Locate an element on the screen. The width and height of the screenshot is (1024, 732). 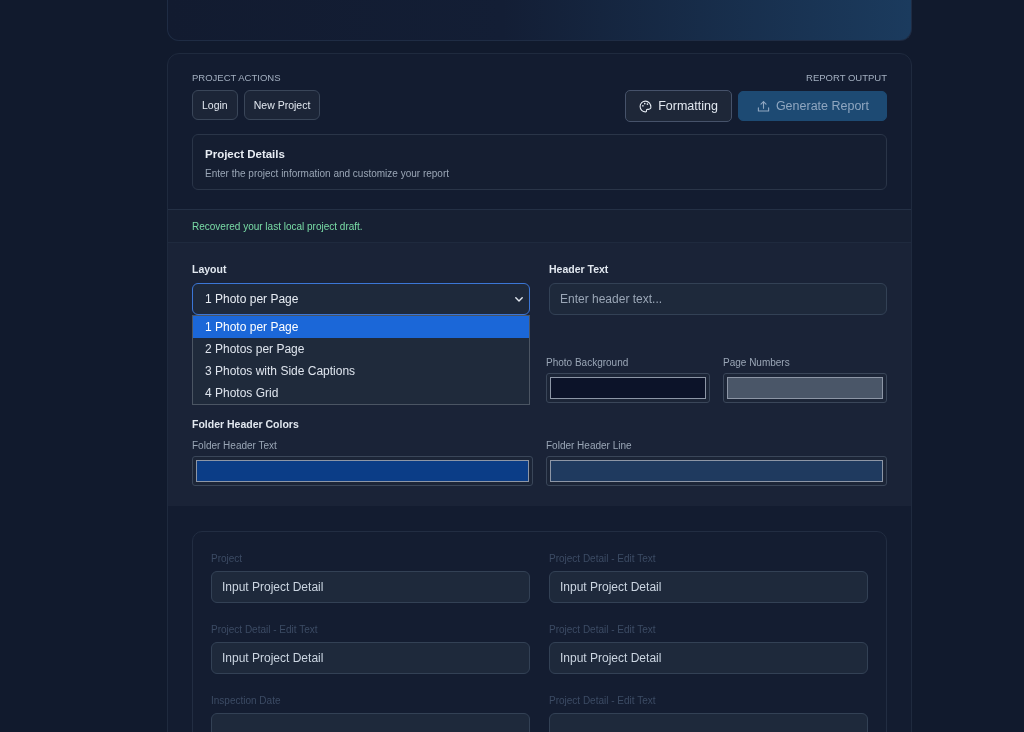
status-message: Recovered your last local project draft. is located at coordinates (277, 226).